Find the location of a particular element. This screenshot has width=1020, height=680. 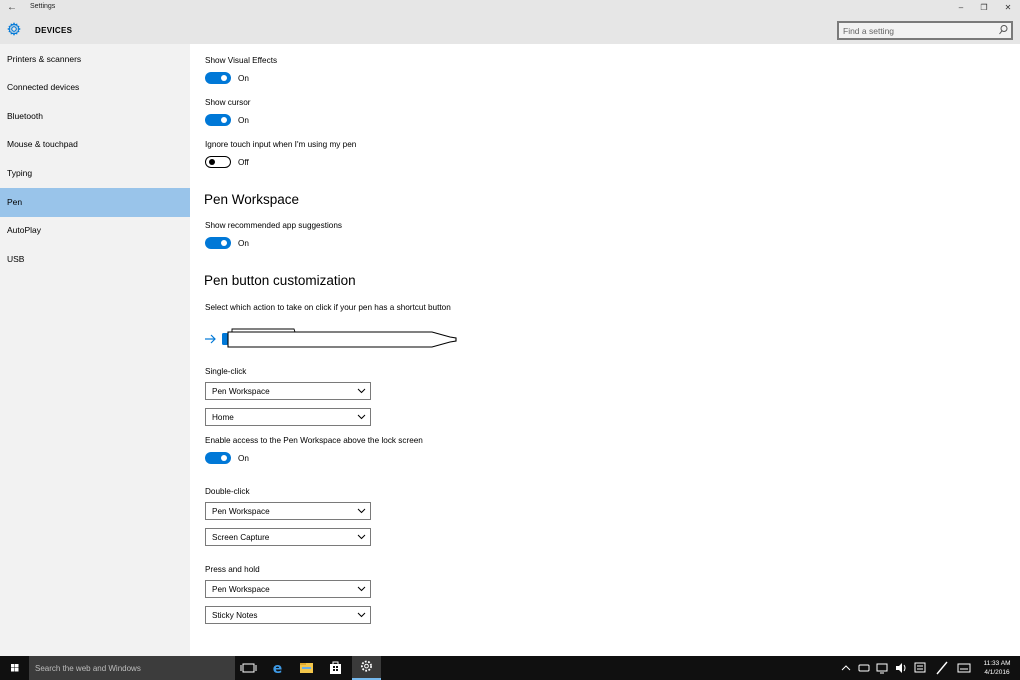

settings-app-icon is located at coordinates (366, 668).